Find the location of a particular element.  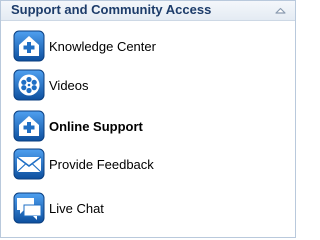

panel-header: Support and Community Access is located at coordinates (148, 11).